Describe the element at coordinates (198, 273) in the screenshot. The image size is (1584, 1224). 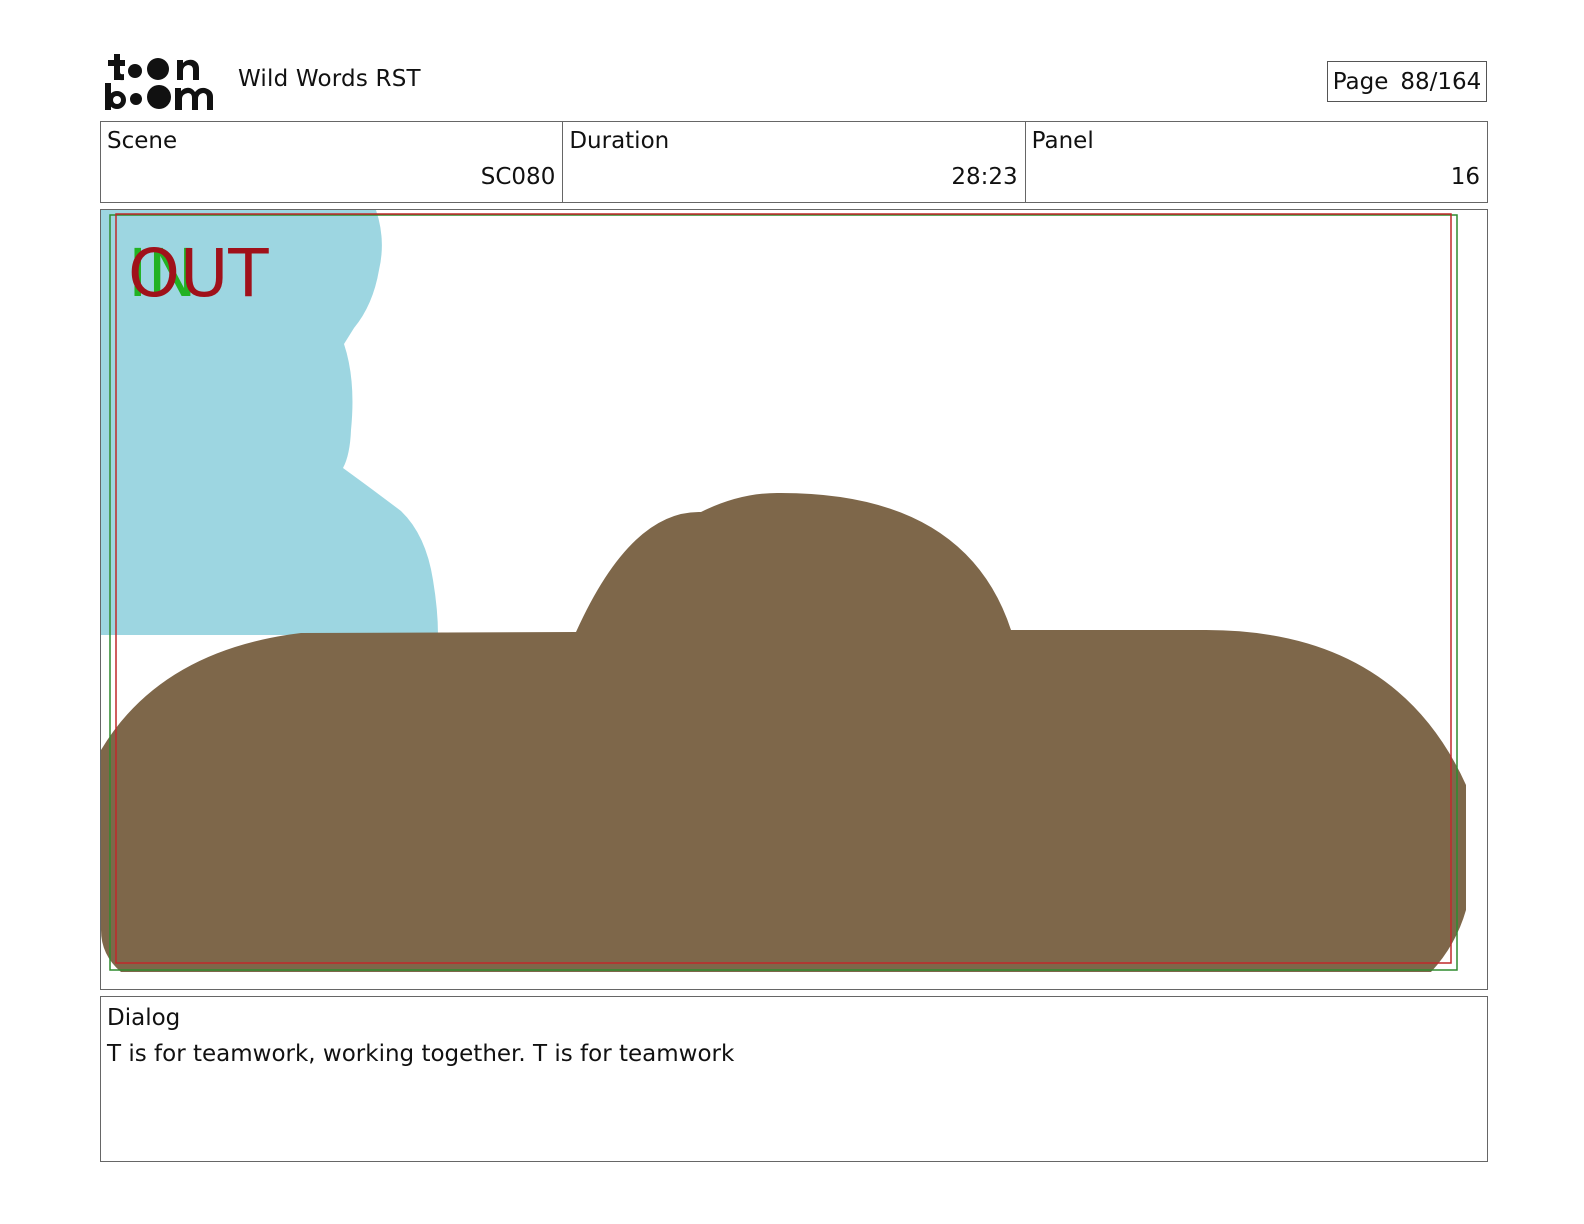
I see `out-marker: OUT` at that location.